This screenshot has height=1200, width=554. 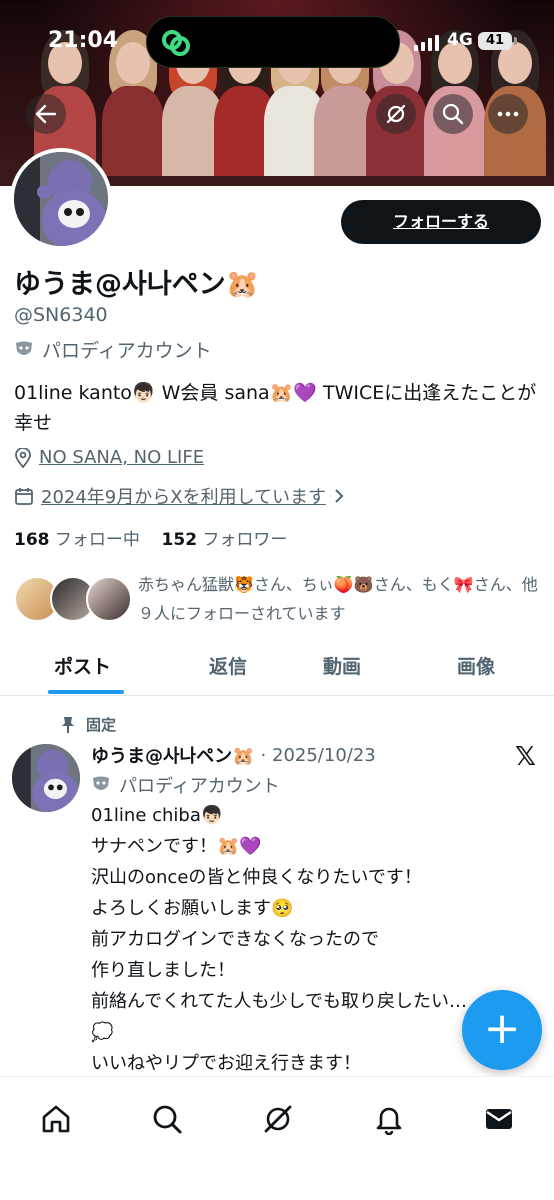 I want to click on avatar-image, so click(x=61, y=199).